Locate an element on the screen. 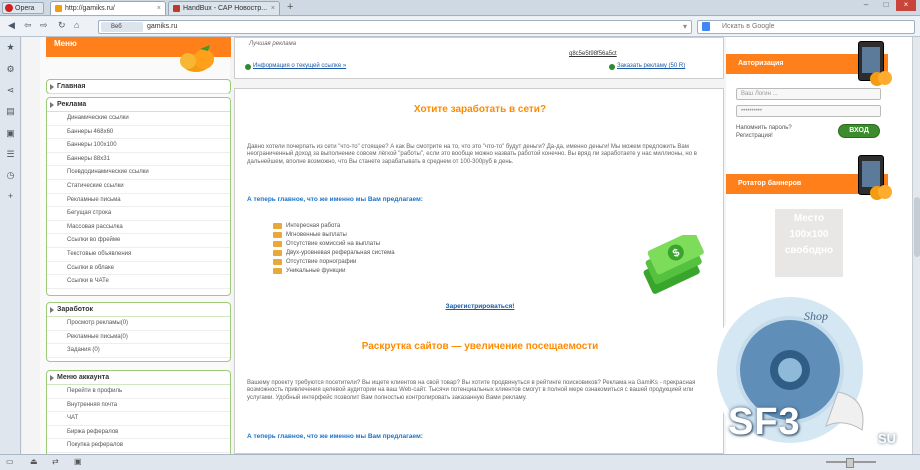 This screenshot has width=920, height=470. search-placeholder: Искать в Google is located at coordinates (748, 26).